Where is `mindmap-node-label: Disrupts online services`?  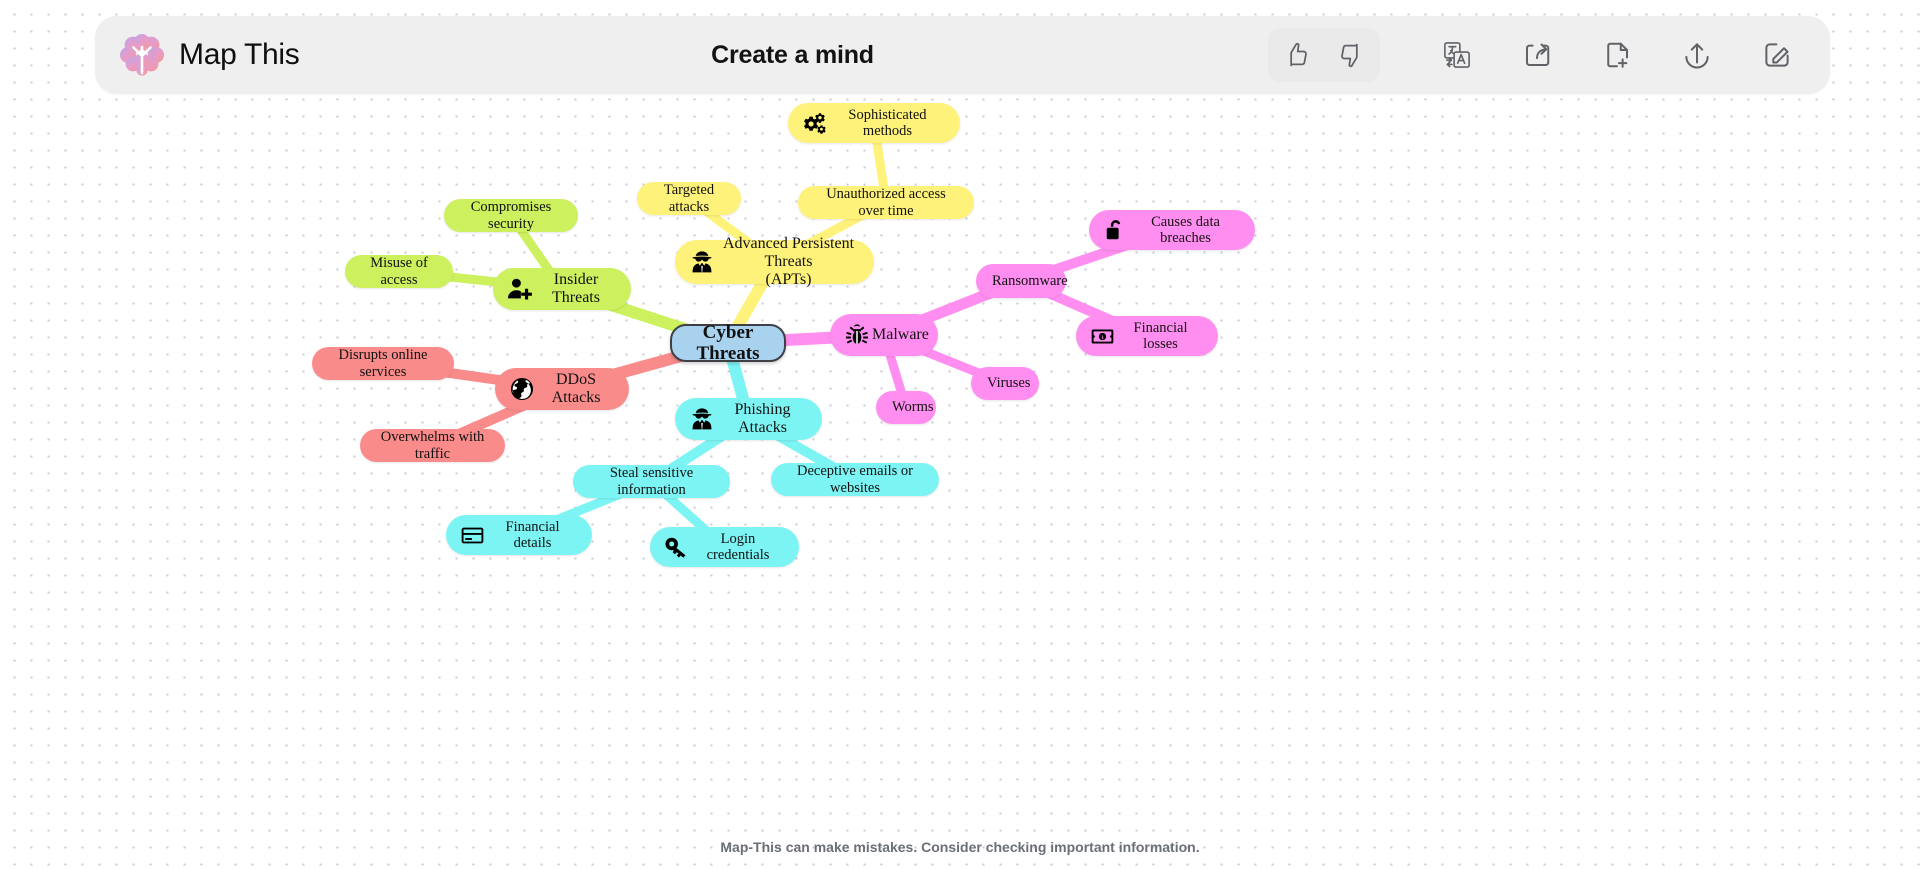
mindmap-node-label: Disrupts online services is located at coordinates (383, 363).